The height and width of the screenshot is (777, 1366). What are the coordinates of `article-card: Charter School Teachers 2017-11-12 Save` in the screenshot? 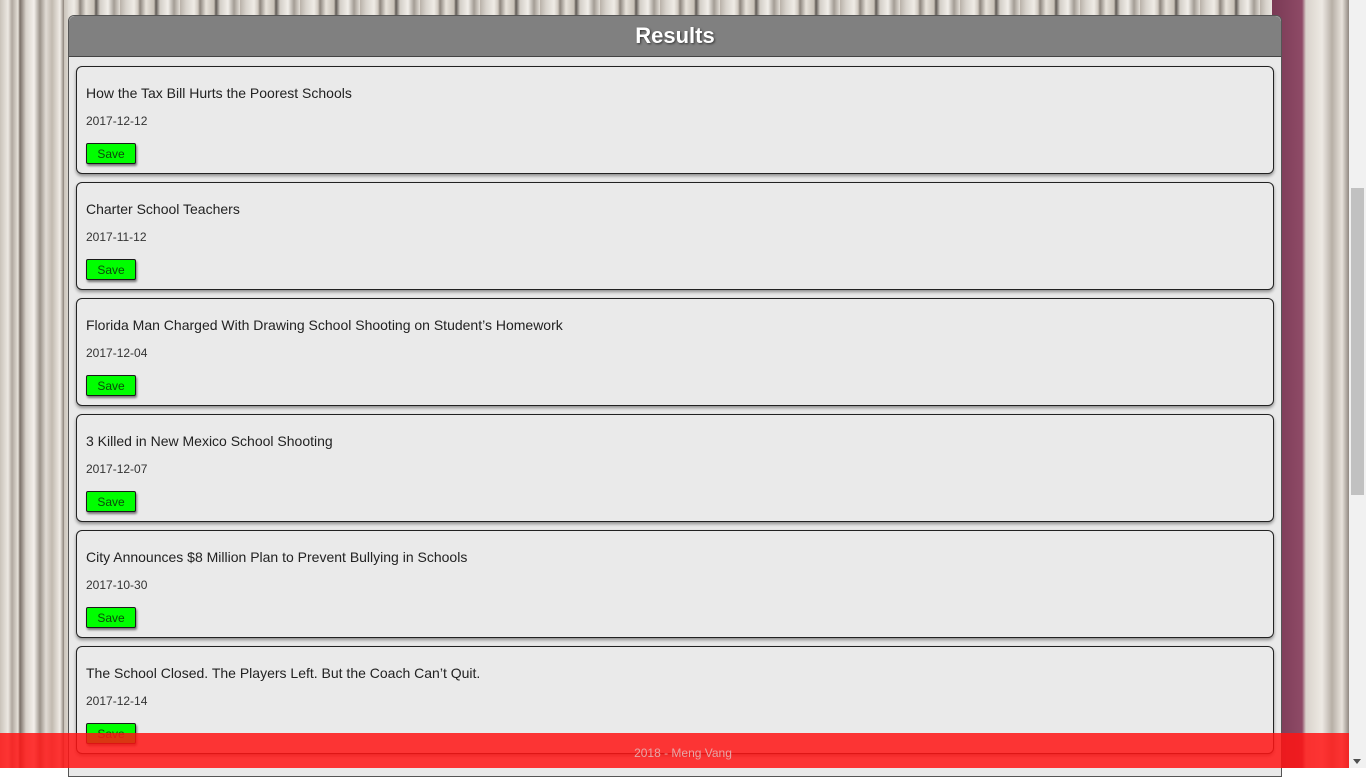 It's located at (675, 236).